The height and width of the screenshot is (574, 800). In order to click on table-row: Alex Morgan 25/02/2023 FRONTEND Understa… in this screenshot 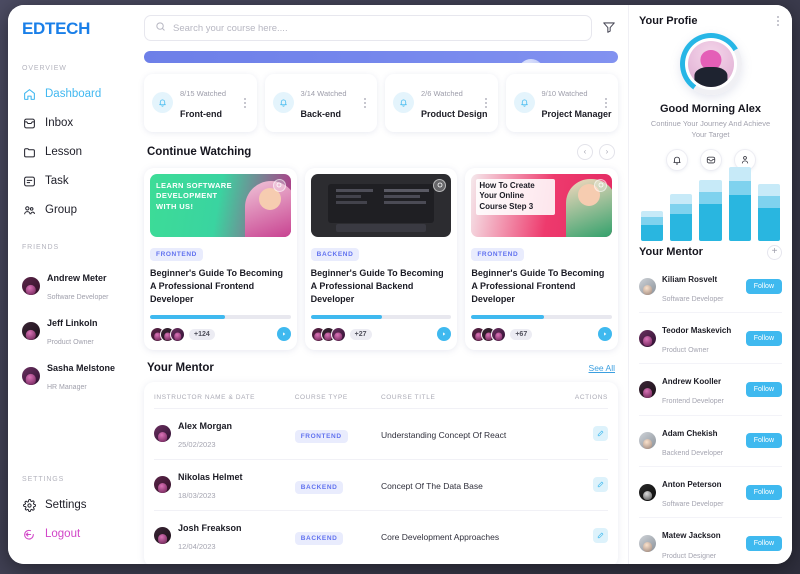, I will do `click(381, 433)`.